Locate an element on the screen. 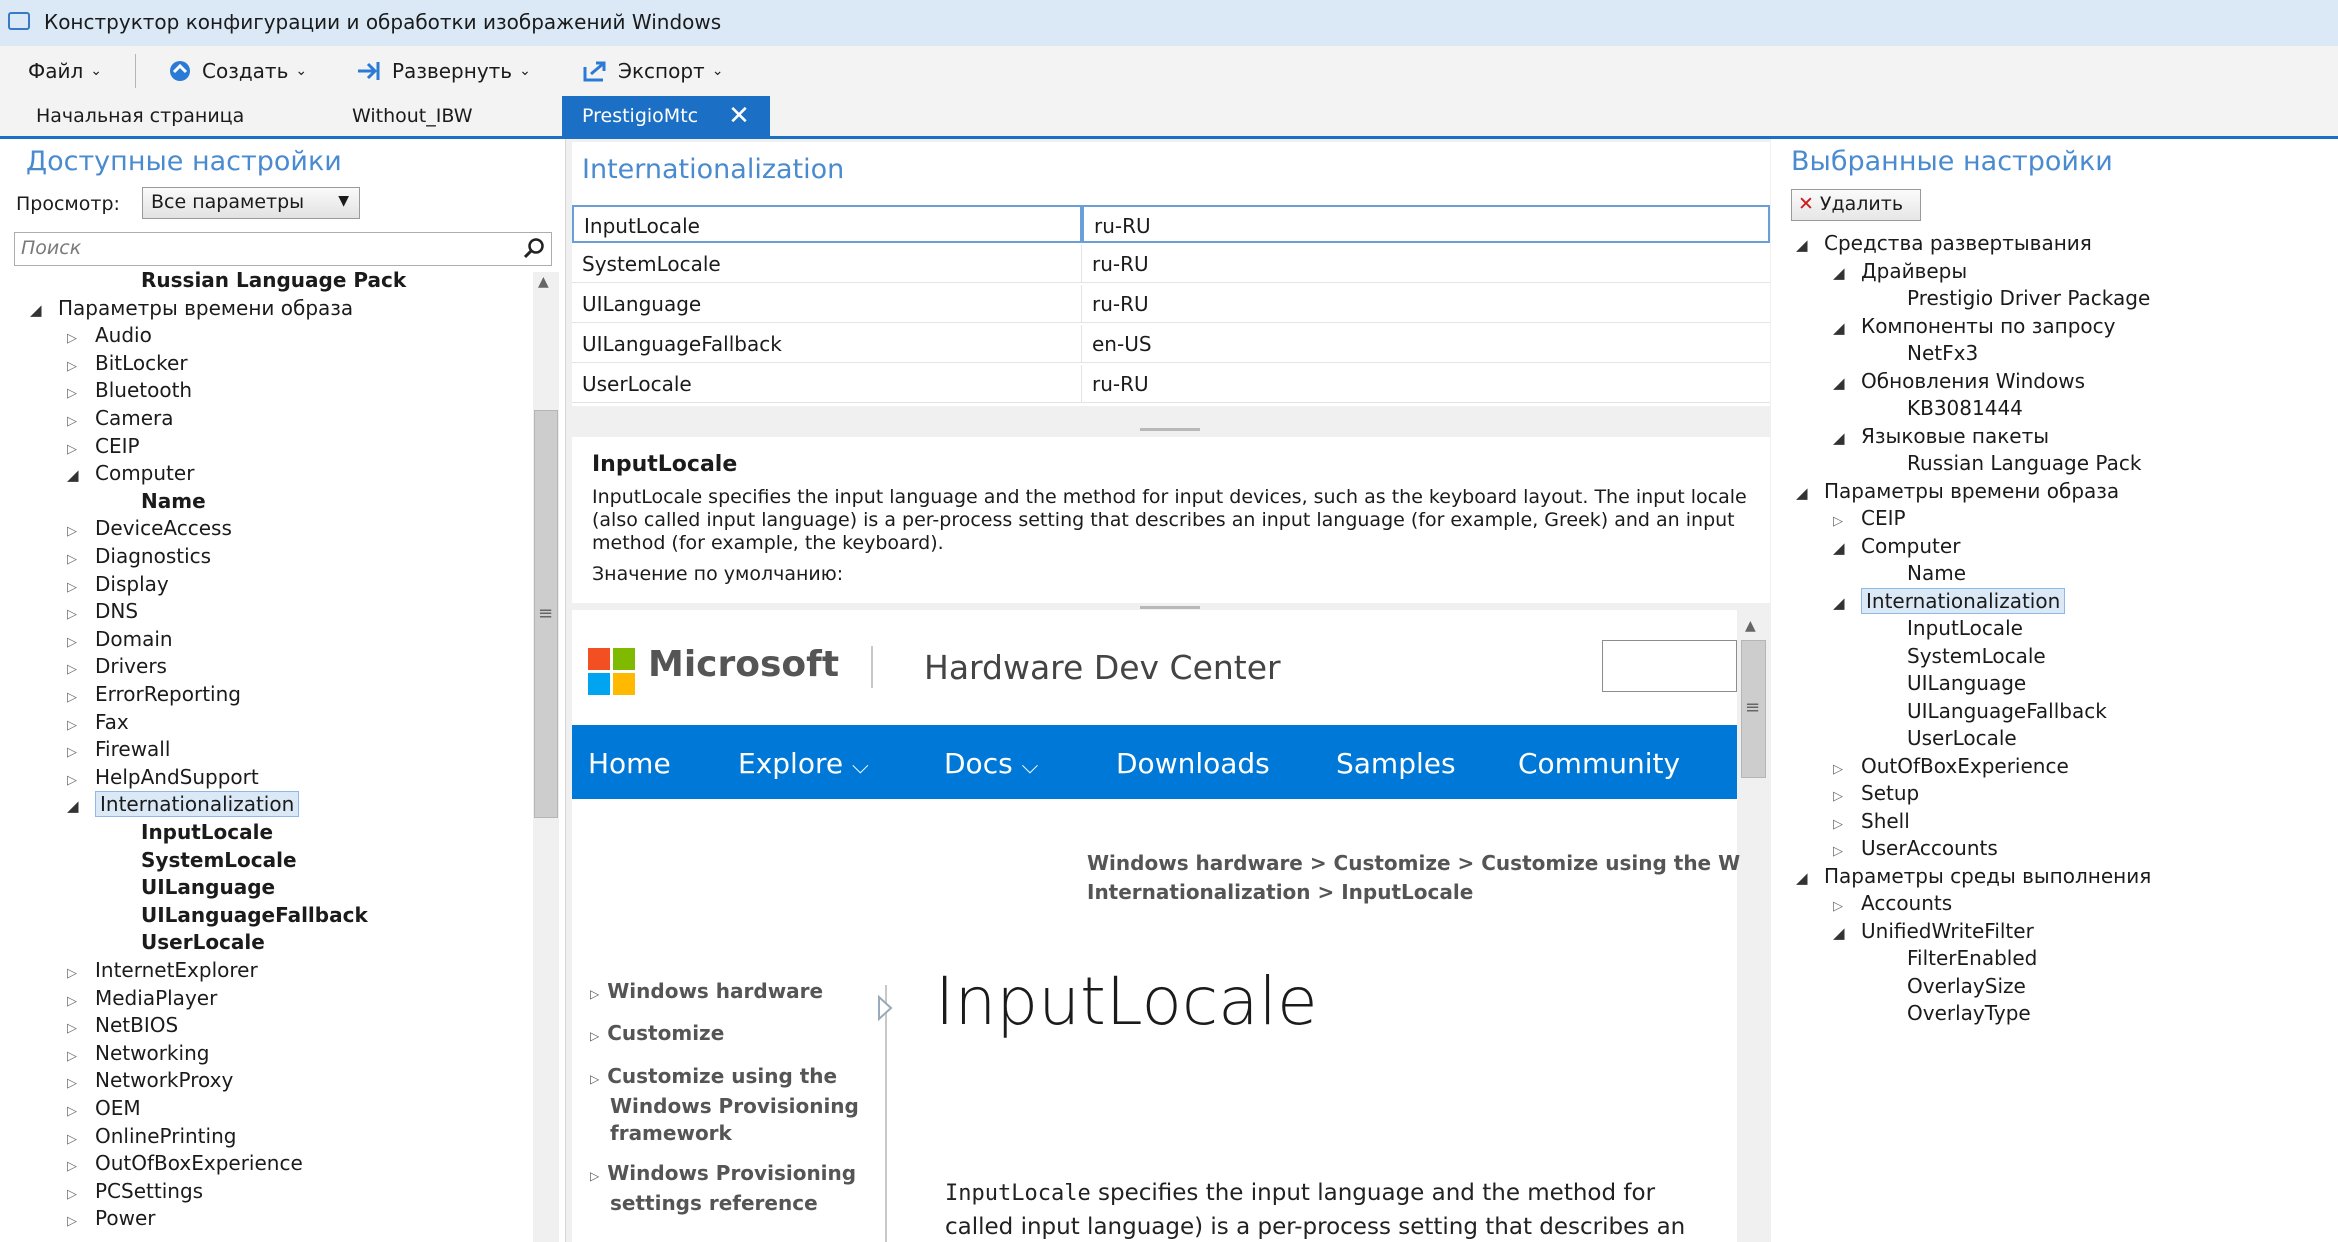 The width and height of the screenshot is (2338, 1242). grid-row-uilanguagefallback: UILanguageFallback en-US is located at coordinates (1171, 344).